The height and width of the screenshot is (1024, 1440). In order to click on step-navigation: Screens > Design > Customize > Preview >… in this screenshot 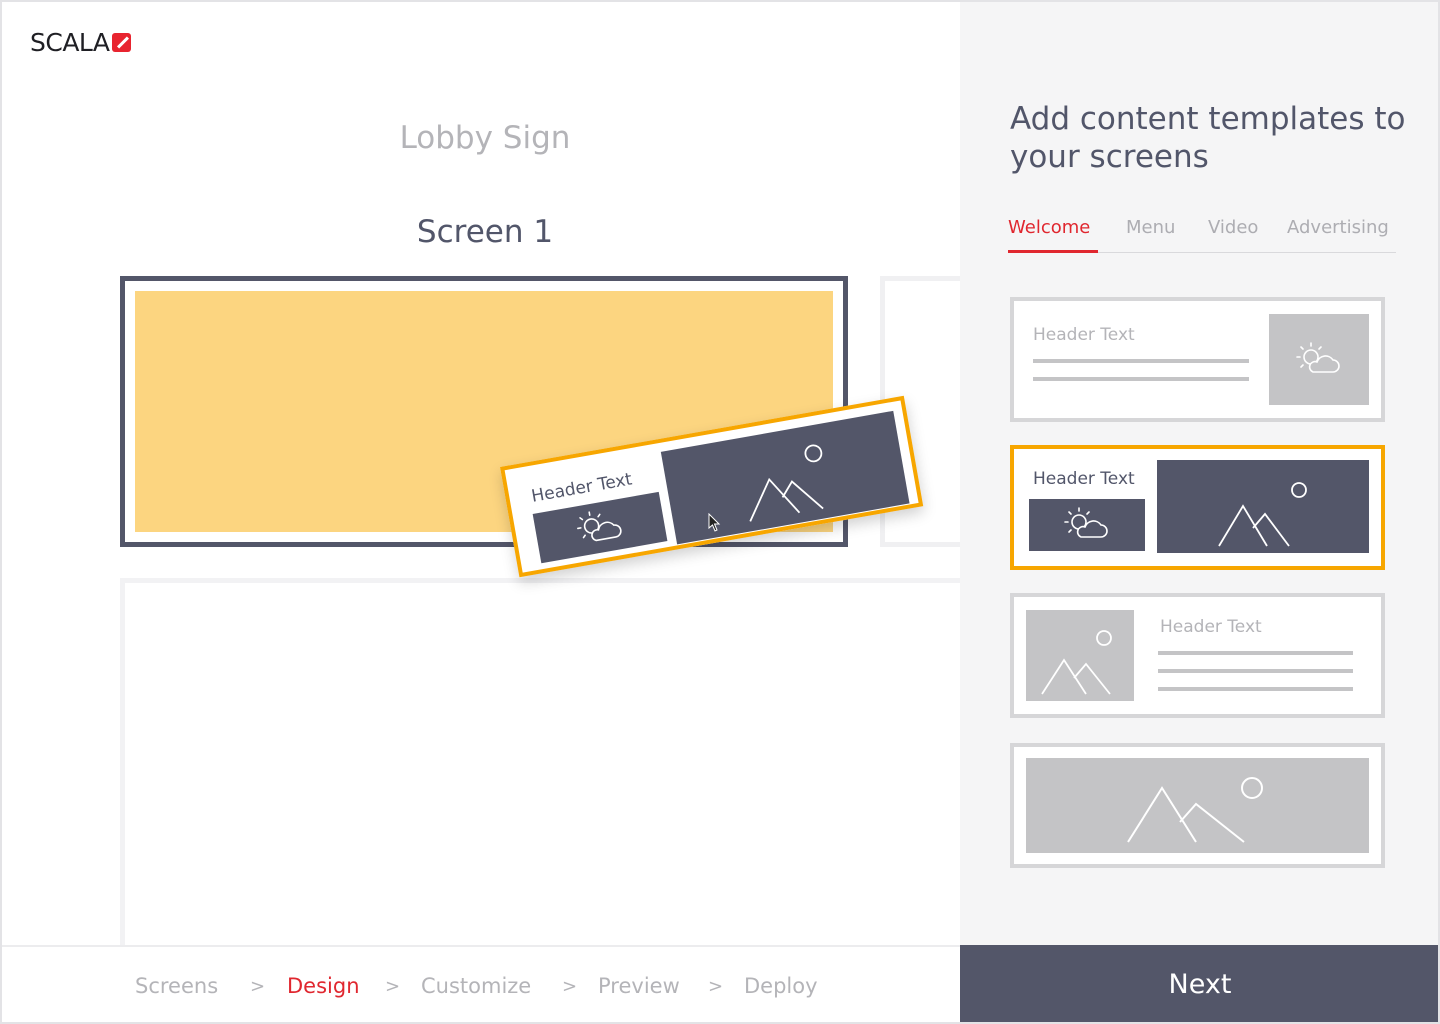, I will do `click(480, 984)`.